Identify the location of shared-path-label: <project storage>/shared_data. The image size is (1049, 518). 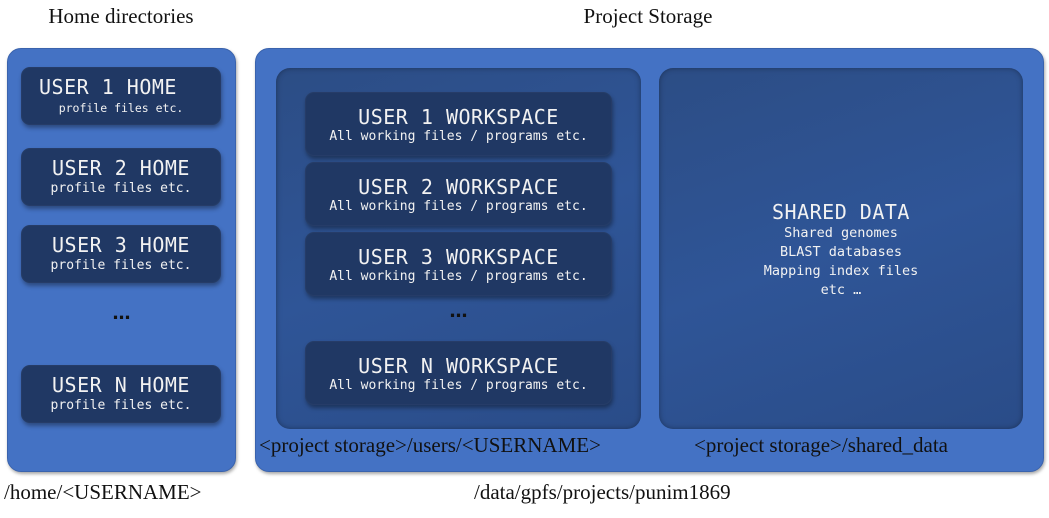
(821, 445).